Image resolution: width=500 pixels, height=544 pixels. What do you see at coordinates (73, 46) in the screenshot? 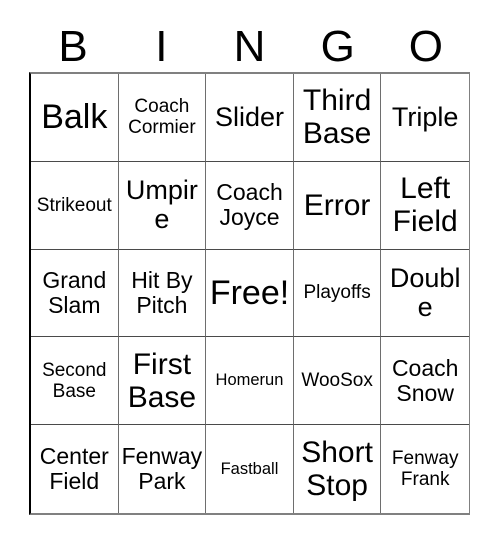
I see `bingo-header-letter-b: B` at bounding box center [73, 46].